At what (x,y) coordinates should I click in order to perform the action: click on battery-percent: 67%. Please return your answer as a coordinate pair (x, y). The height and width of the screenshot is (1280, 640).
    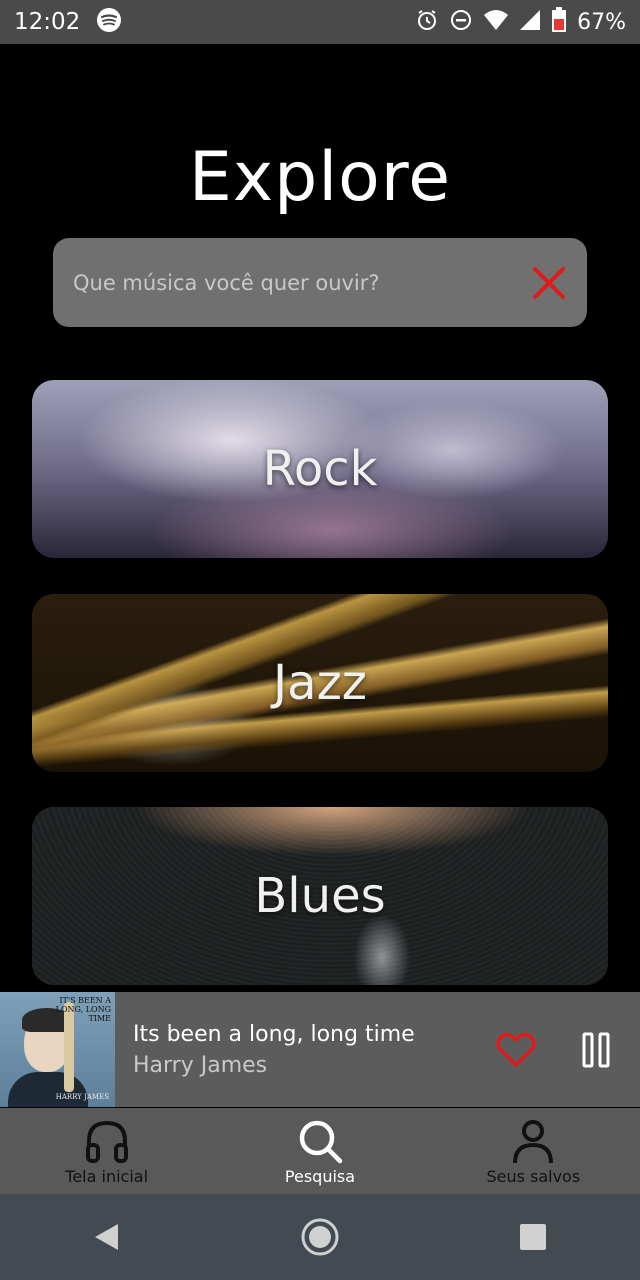
    Looking at the image, I should click on (601, 22).